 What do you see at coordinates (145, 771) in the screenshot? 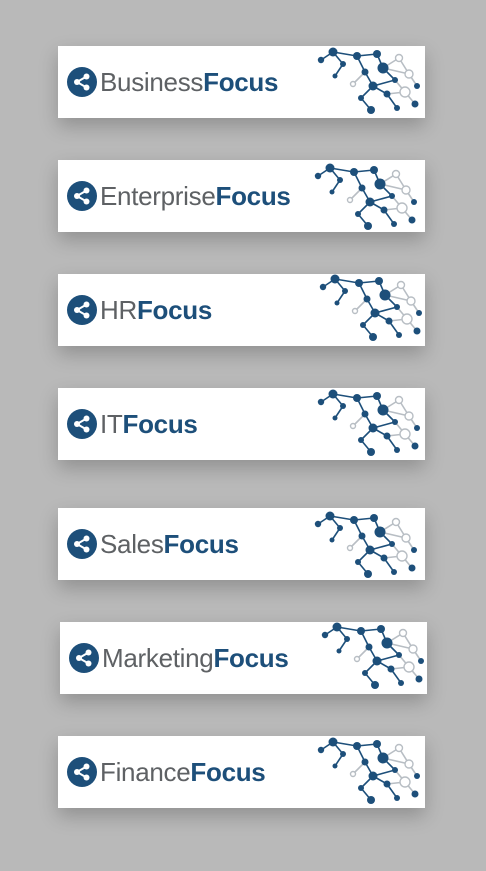
I see `wordmark-prefix: Finance` at bounding box center [145, 771].